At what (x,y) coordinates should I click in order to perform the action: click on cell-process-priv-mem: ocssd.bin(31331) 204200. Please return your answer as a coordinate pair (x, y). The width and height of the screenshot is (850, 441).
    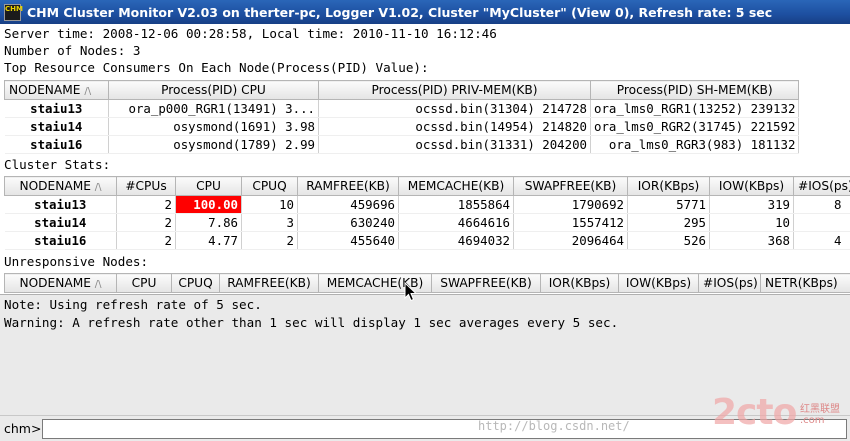
    Looking at the image, I should click on (454, 144).